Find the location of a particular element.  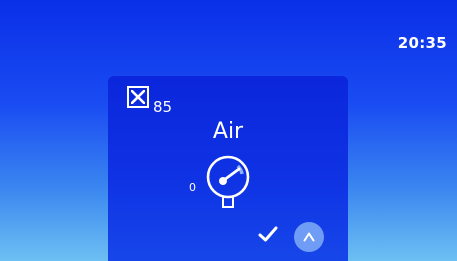

checkmark-icon is located at coordinates (268, 234).